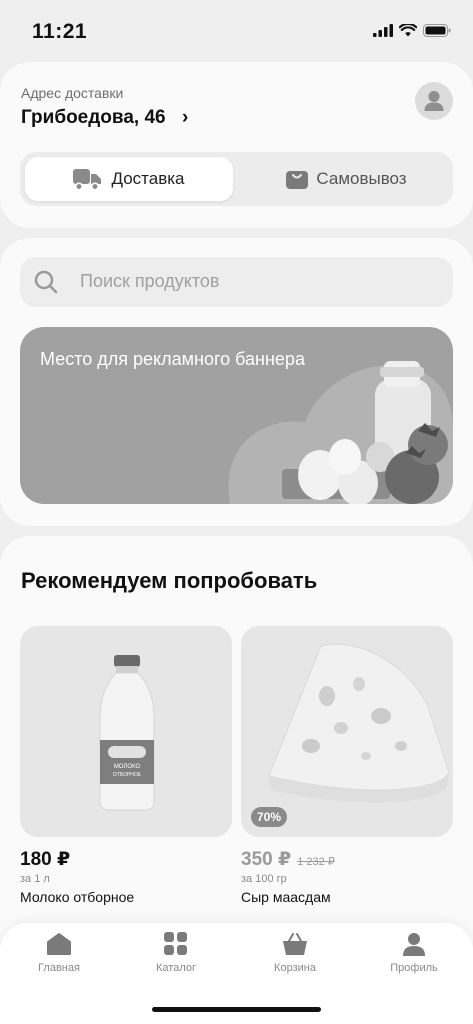 The height and width of the screenshot is (1024, 473). Describe the element at coordinates (236, 282) in the screenshot. I see `search-input: Поиск продуктов` at that location.